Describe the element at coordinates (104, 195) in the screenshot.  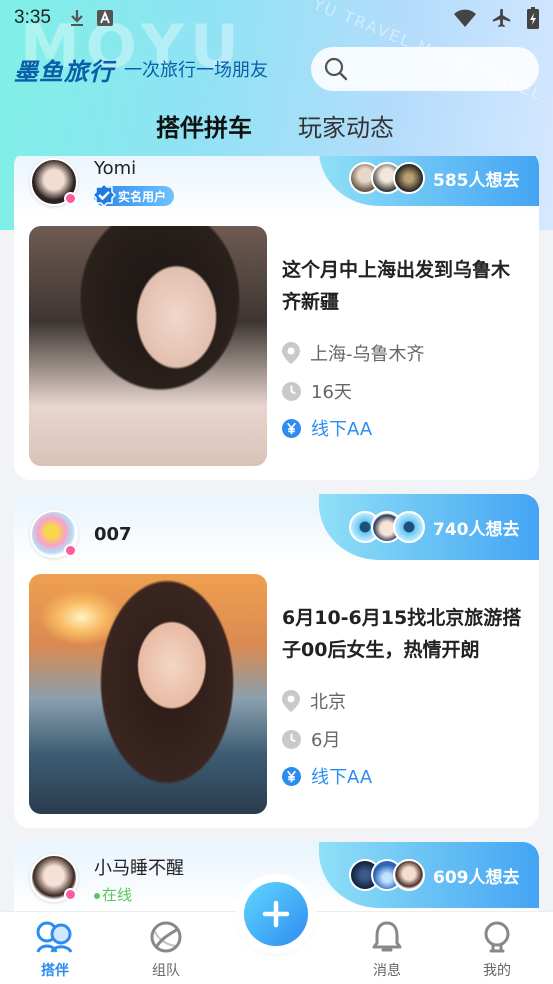
I see `verified-check-icon` at that location.